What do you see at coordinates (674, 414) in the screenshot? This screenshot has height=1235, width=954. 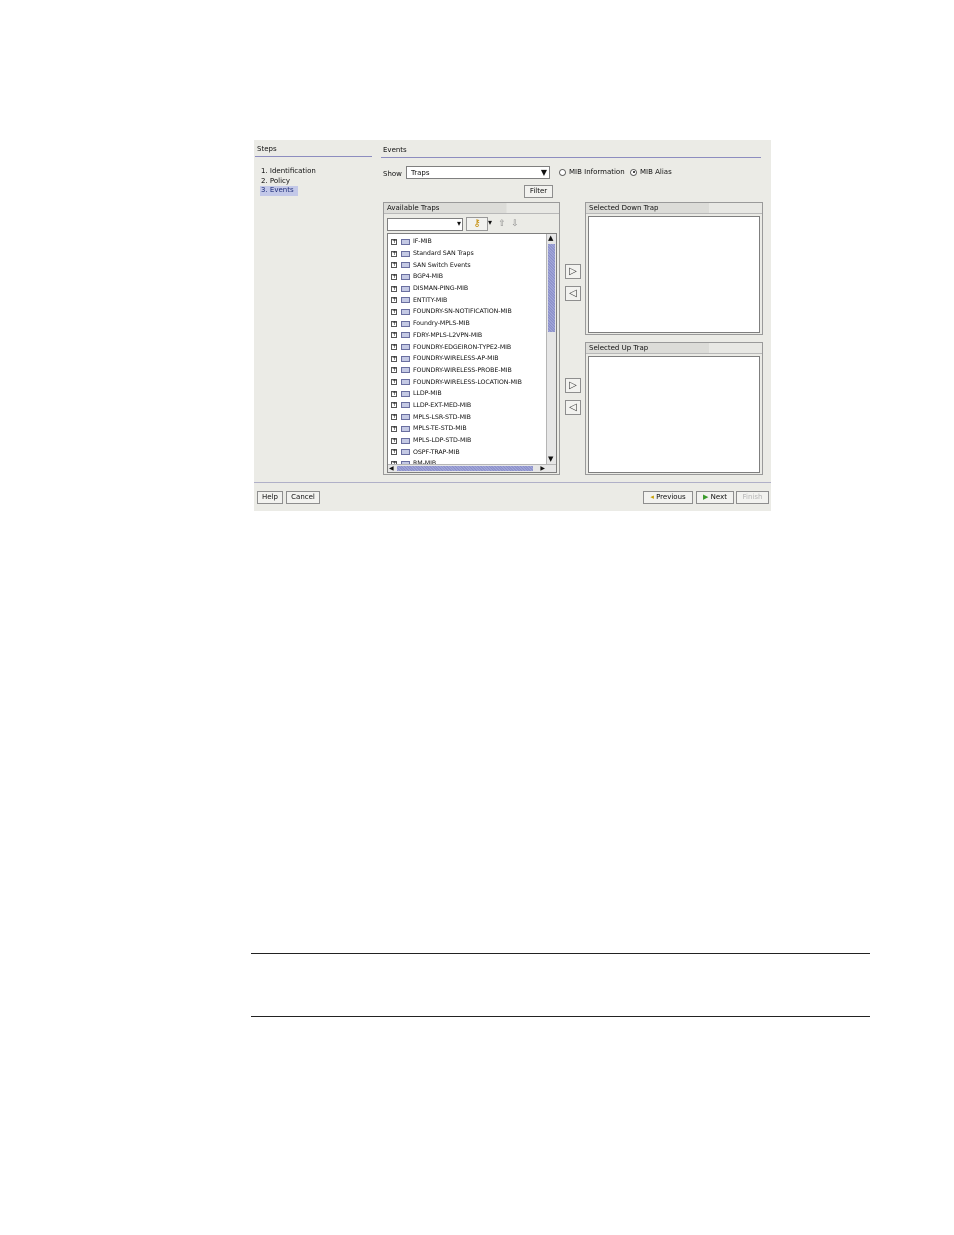 I see `selected-up-trap-list` at bounding box center [674, 414].